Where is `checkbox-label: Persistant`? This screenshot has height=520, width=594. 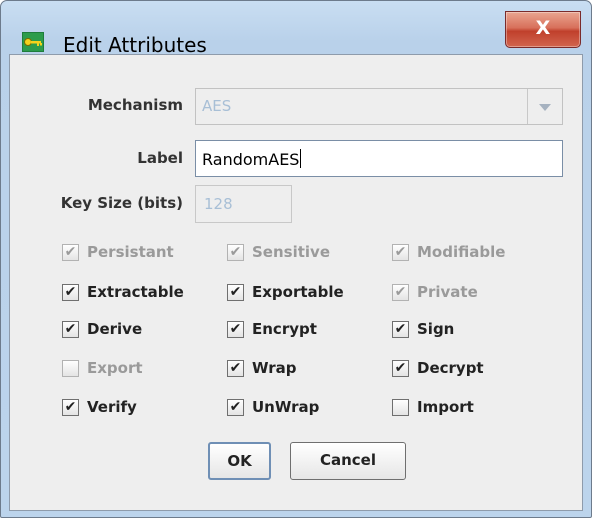 checkbox-label: Persistant is located at coordinates (130, 252).